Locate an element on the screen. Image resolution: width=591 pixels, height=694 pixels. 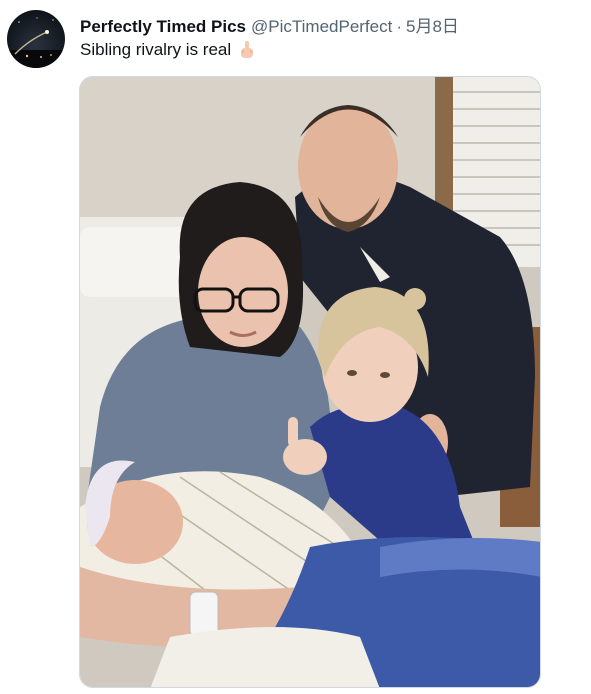
night-sky-avatar-icon is located at coordinates (36, 39).